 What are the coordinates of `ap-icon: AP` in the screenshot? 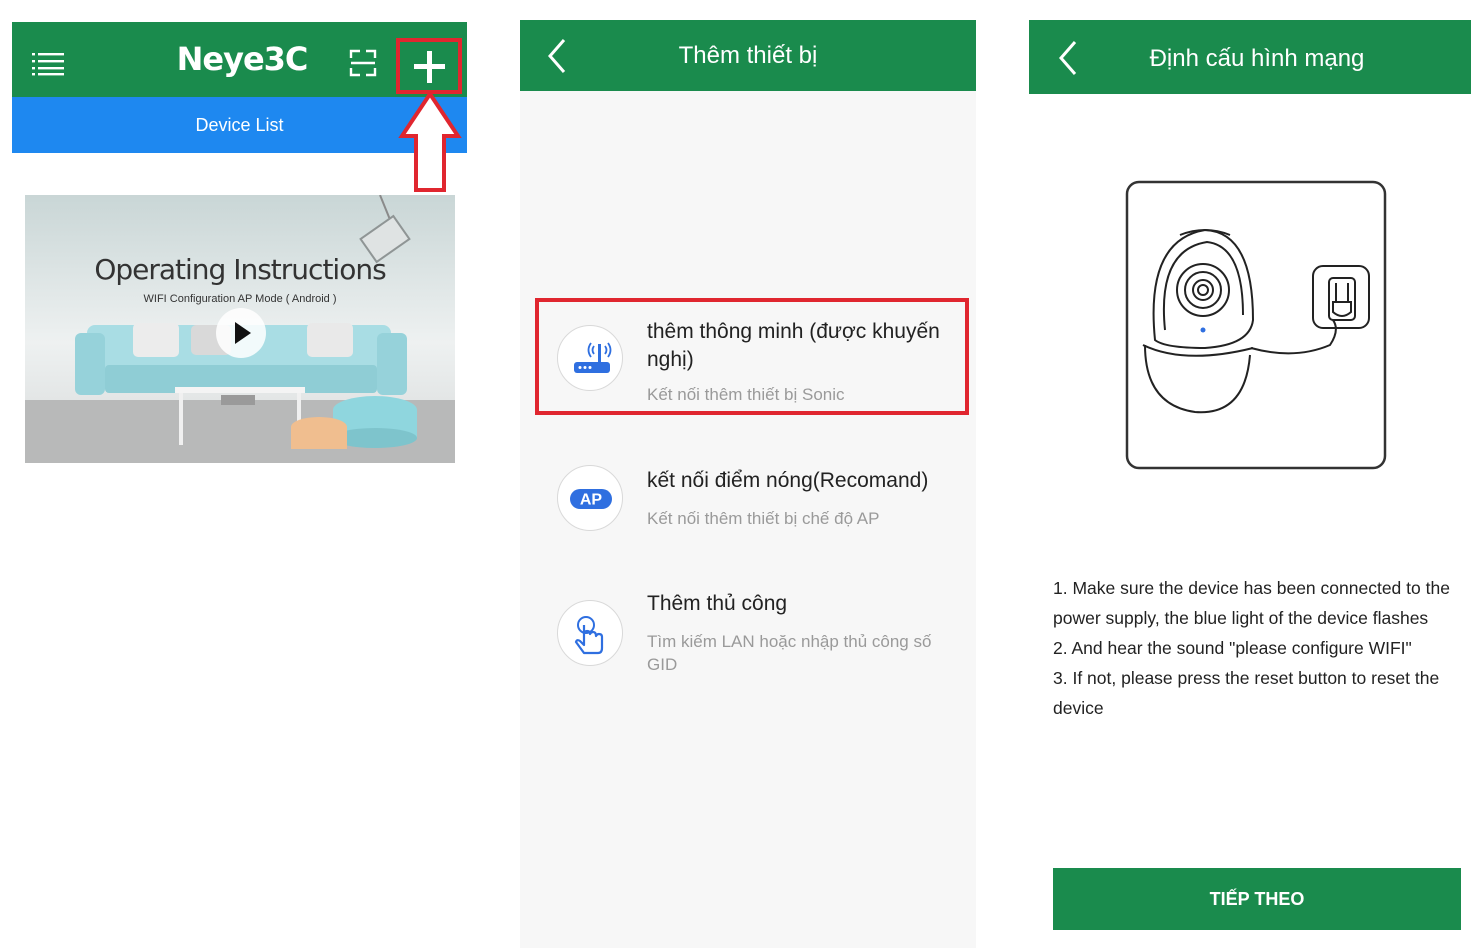 It's located at (590, 498).